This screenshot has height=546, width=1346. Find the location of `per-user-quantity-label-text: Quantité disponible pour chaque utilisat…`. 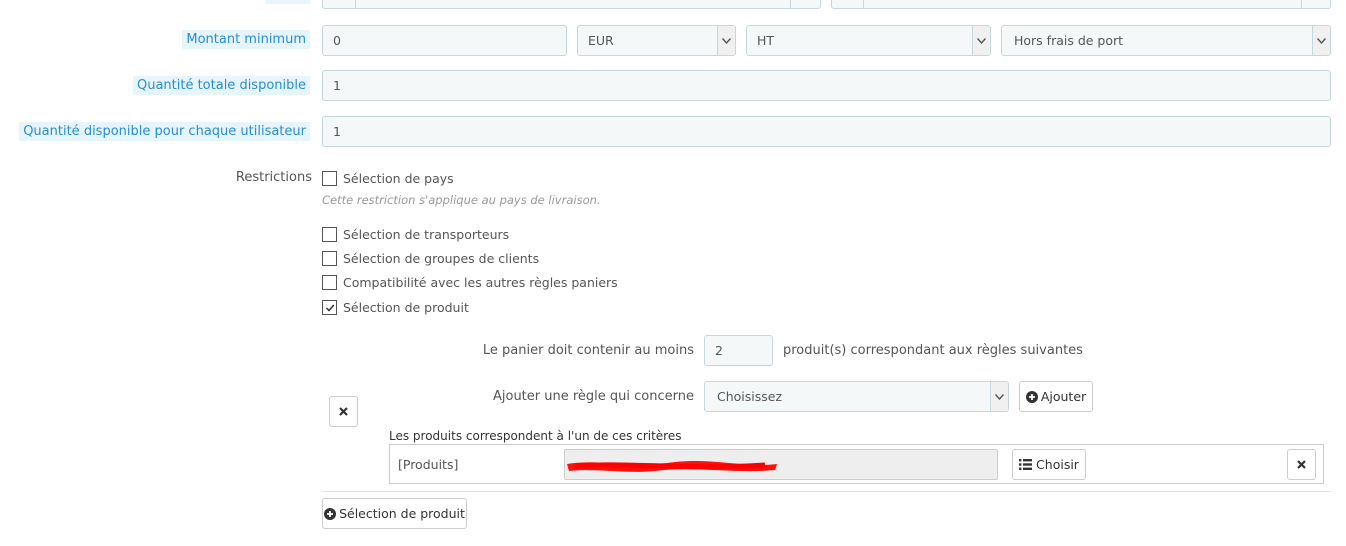

per-user-quantity-label-text: Quantité disponible pour chaque utilisat… is located at coordinates (164, 131).